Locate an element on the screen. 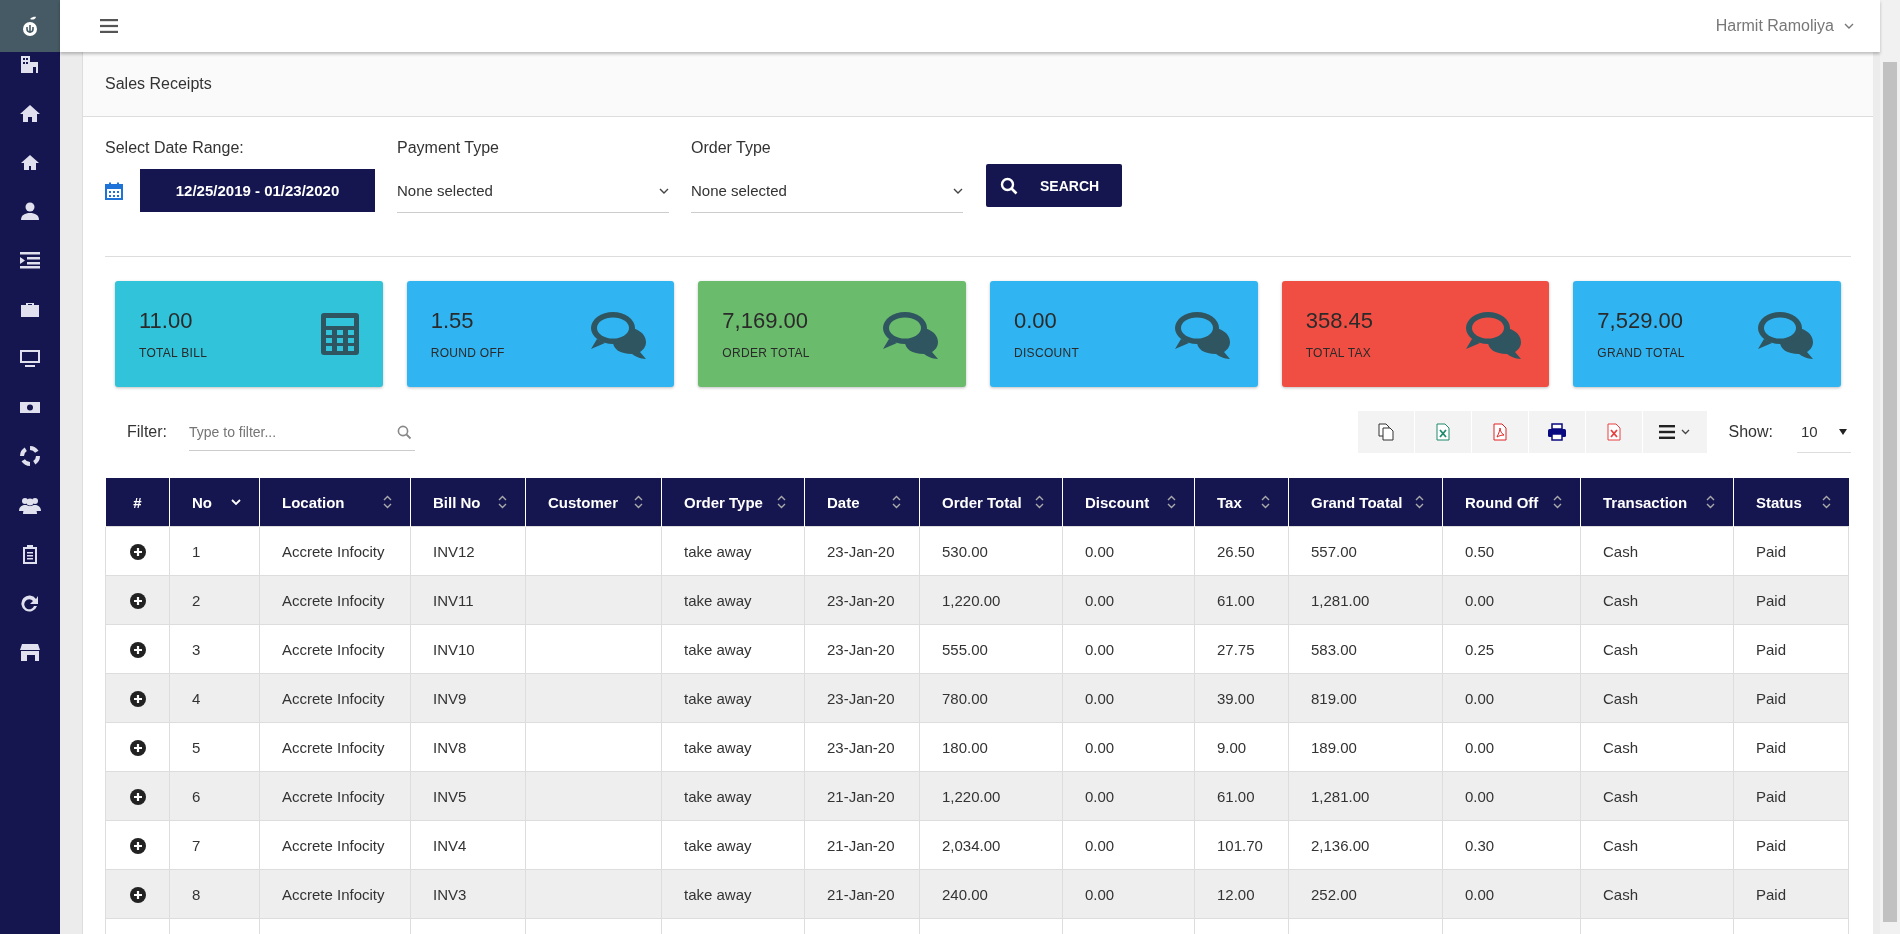  user-menu: Harmit Ramoliya is located at coordinates (1784, 26).